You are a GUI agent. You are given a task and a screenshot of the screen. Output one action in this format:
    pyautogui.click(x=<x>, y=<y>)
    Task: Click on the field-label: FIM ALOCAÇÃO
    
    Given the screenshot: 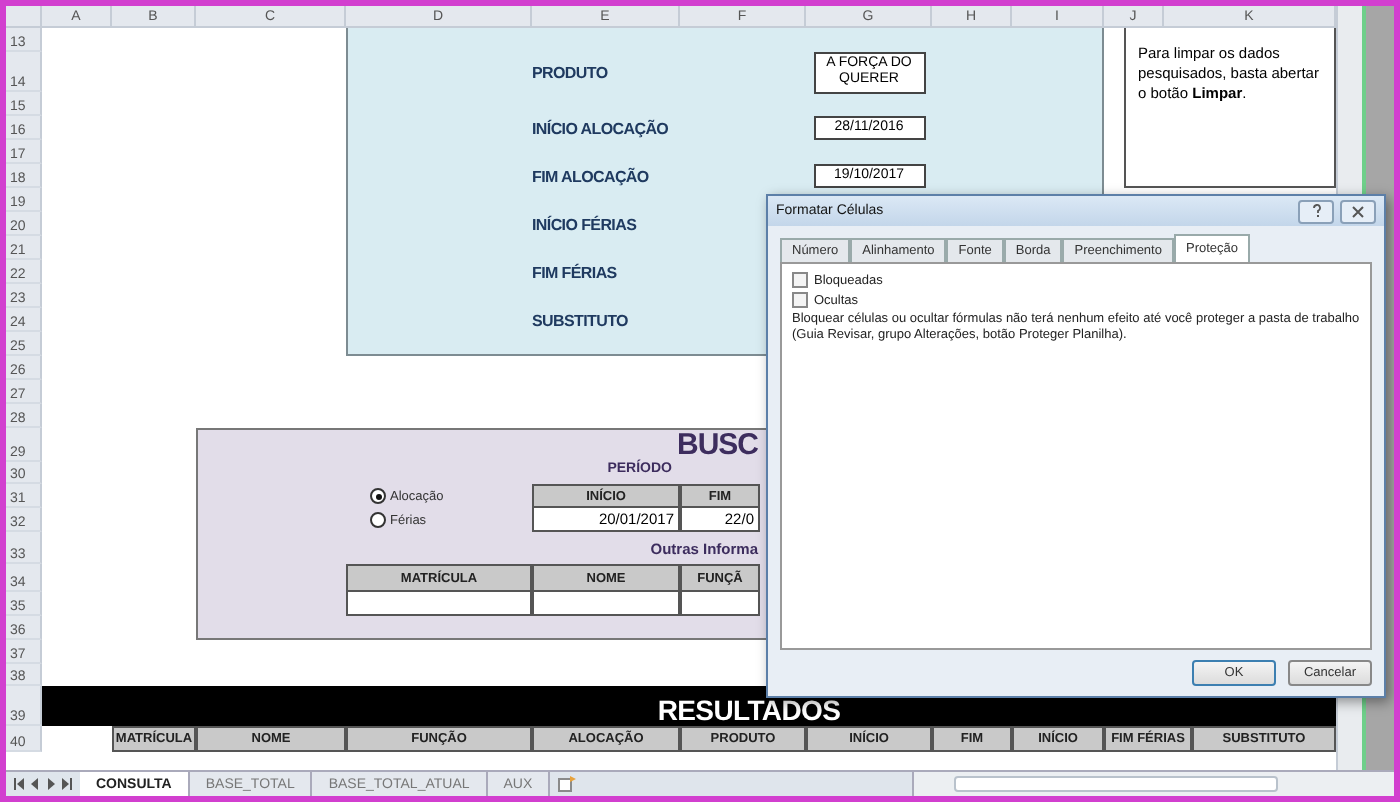 What is the action you would take?
    pyautogui.click(x=591, y=176)
    